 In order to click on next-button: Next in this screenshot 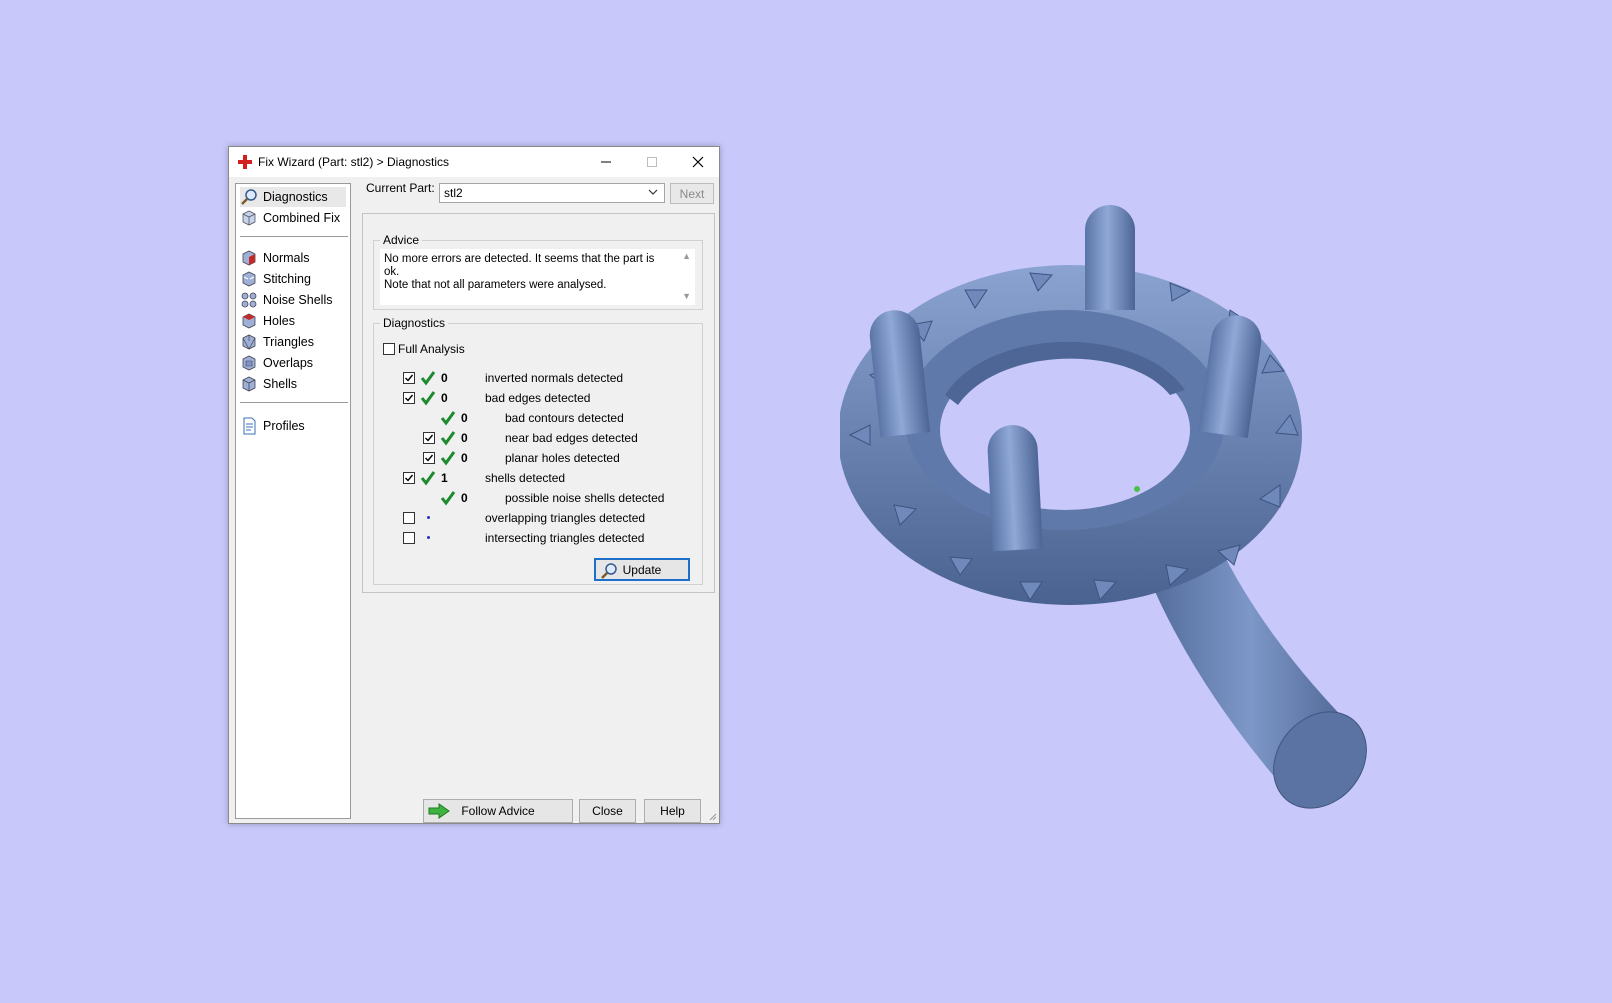, I will do `click(692, 193)`.